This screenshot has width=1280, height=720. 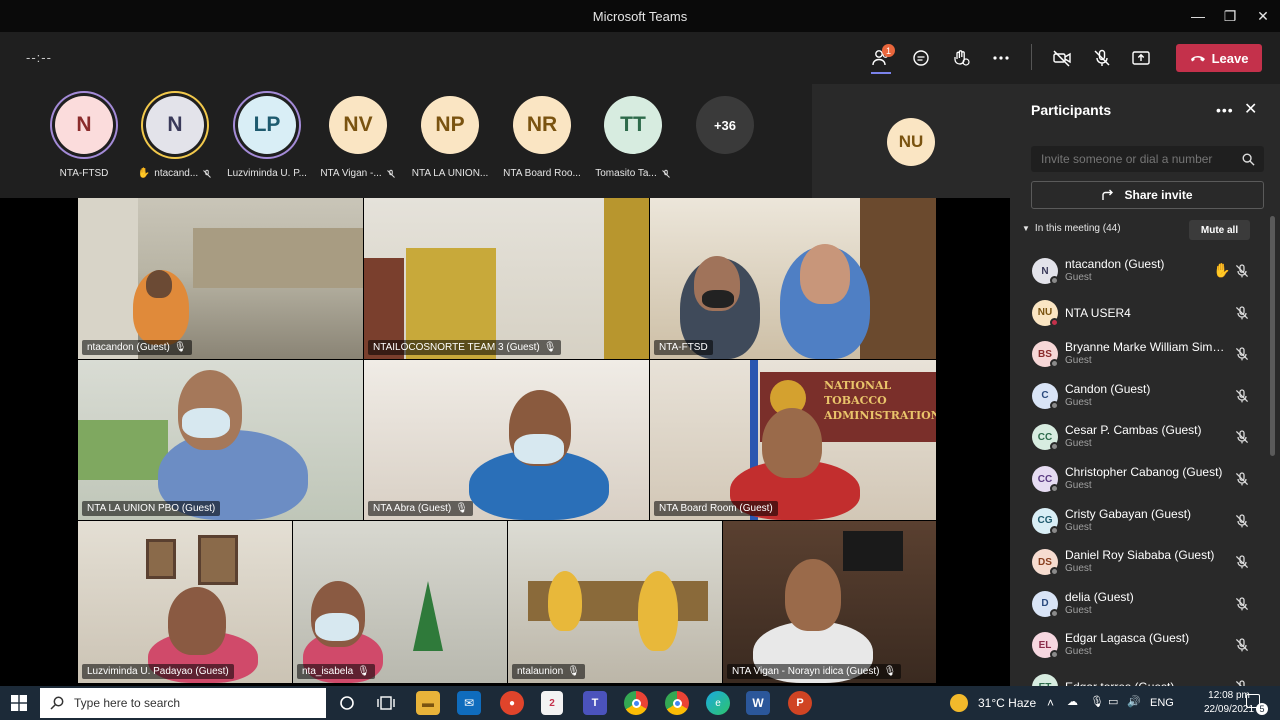 I want to click on participant-row: DS Daniel Roy Siababa (Guest) Guest, so click(x=1138, y=562).